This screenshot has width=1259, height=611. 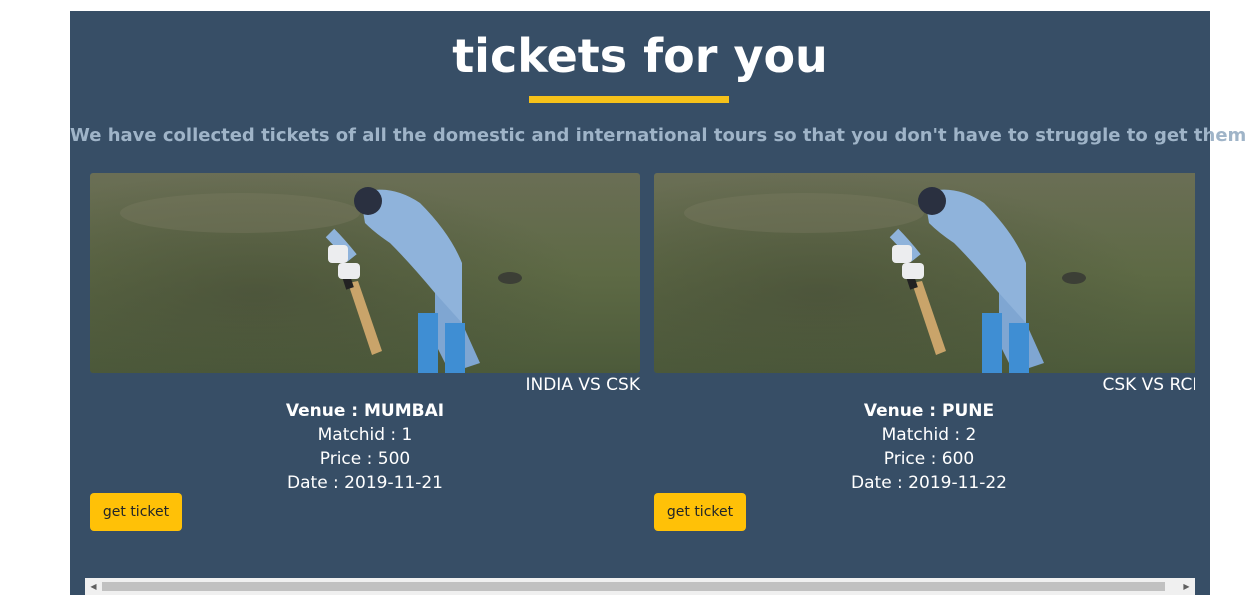 I want to click on title-underline, so click(x=629, y=99).